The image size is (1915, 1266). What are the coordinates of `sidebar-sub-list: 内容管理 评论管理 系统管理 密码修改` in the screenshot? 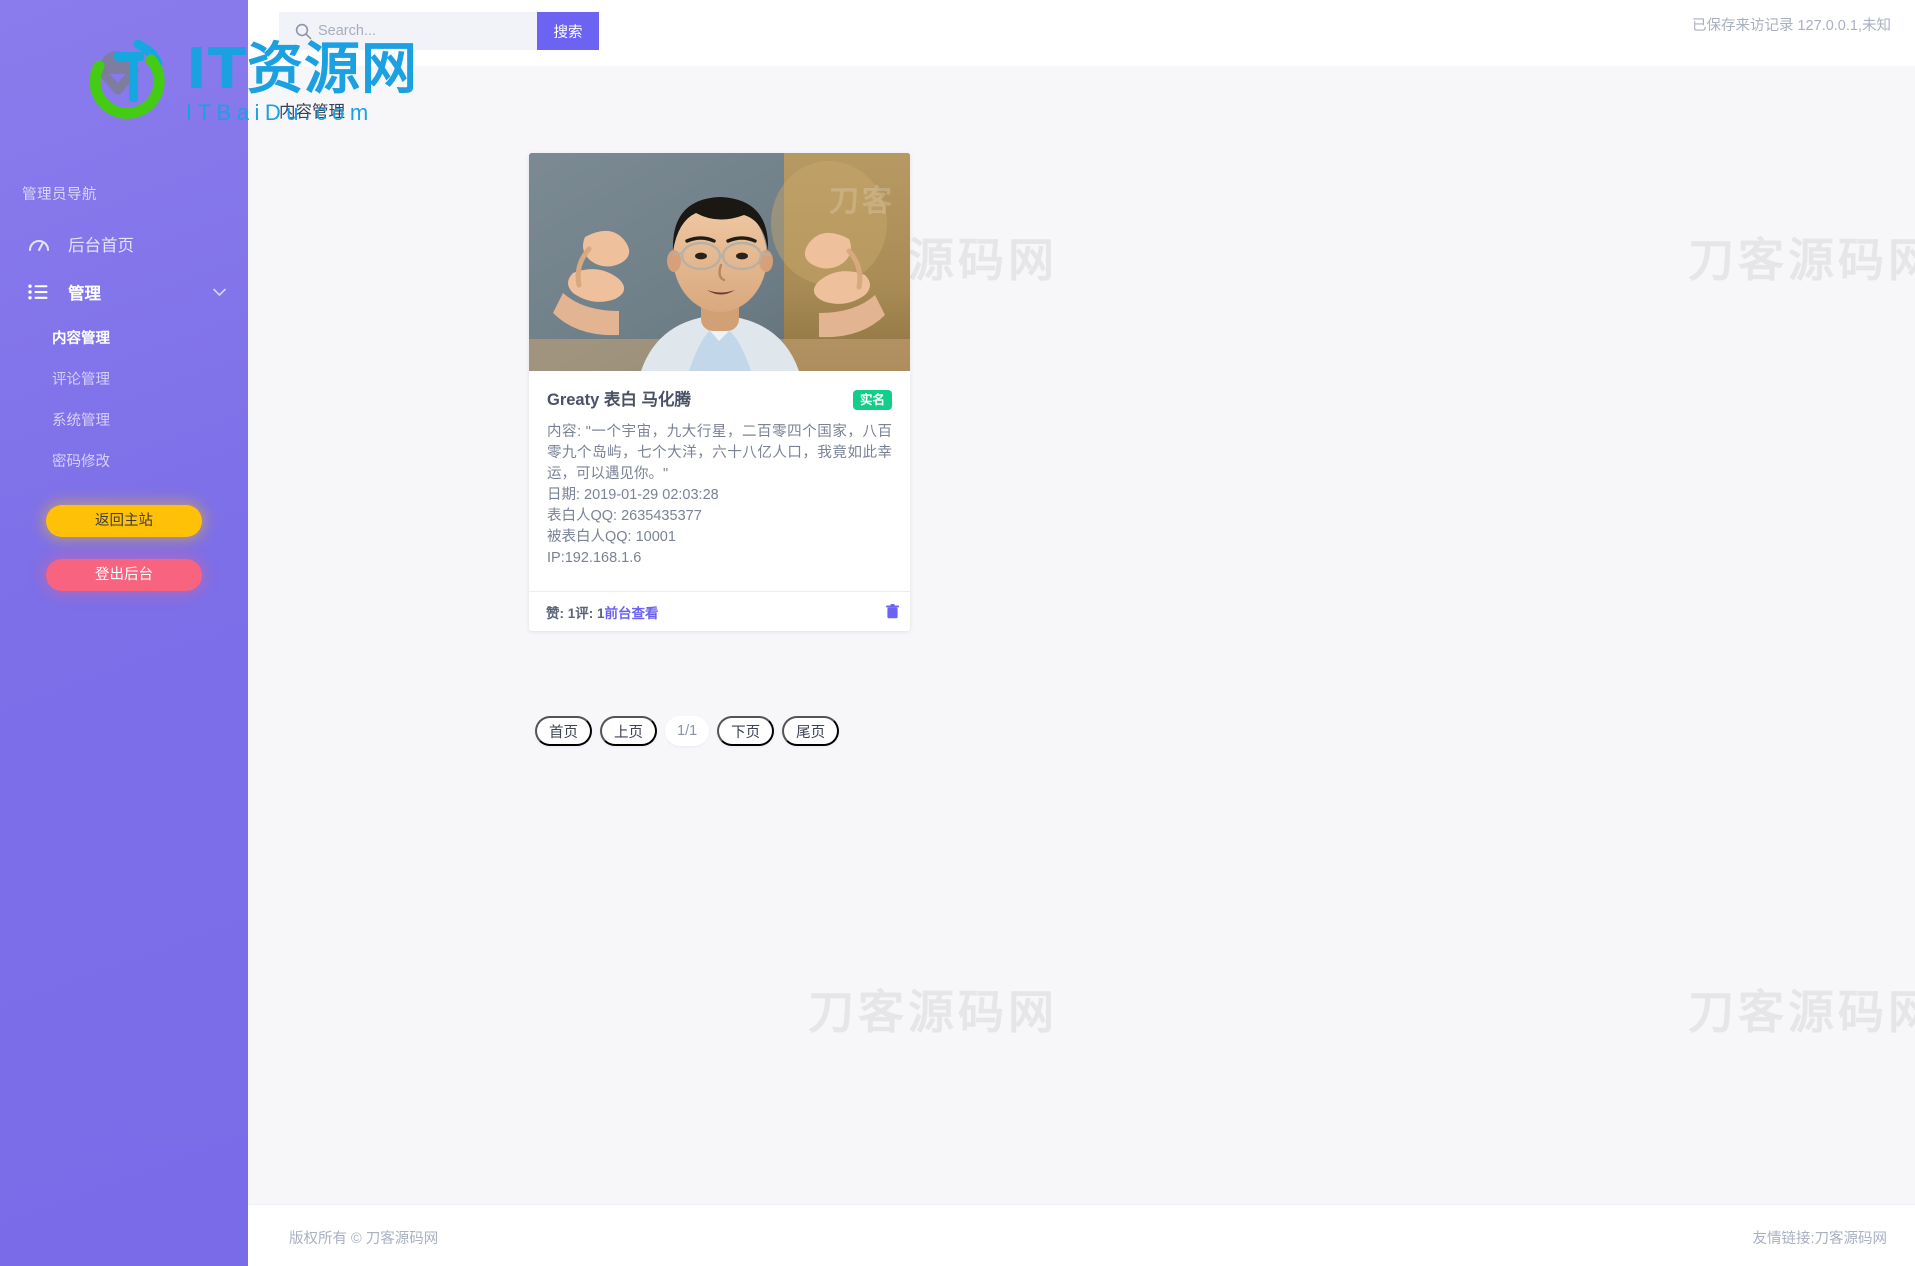 It's located at (124, 398).